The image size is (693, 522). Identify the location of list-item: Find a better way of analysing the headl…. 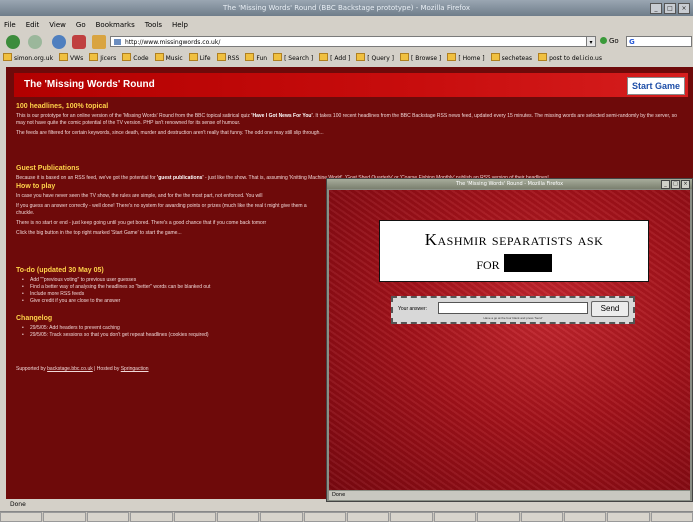
(171, 287).